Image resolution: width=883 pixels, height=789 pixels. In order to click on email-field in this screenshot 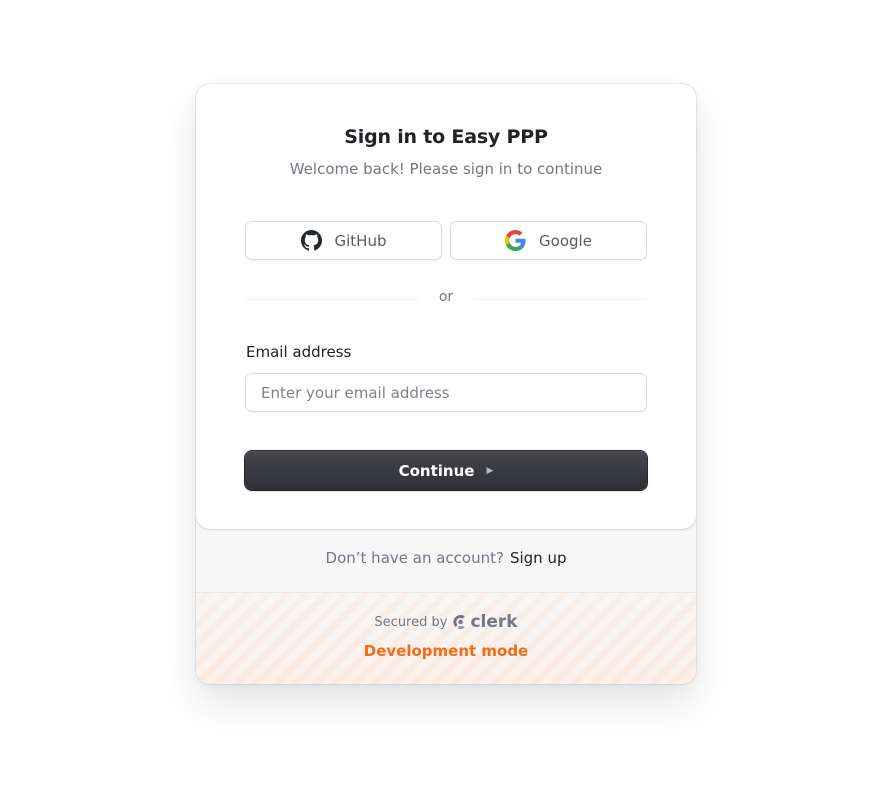, I will do `click(446, 392)`.